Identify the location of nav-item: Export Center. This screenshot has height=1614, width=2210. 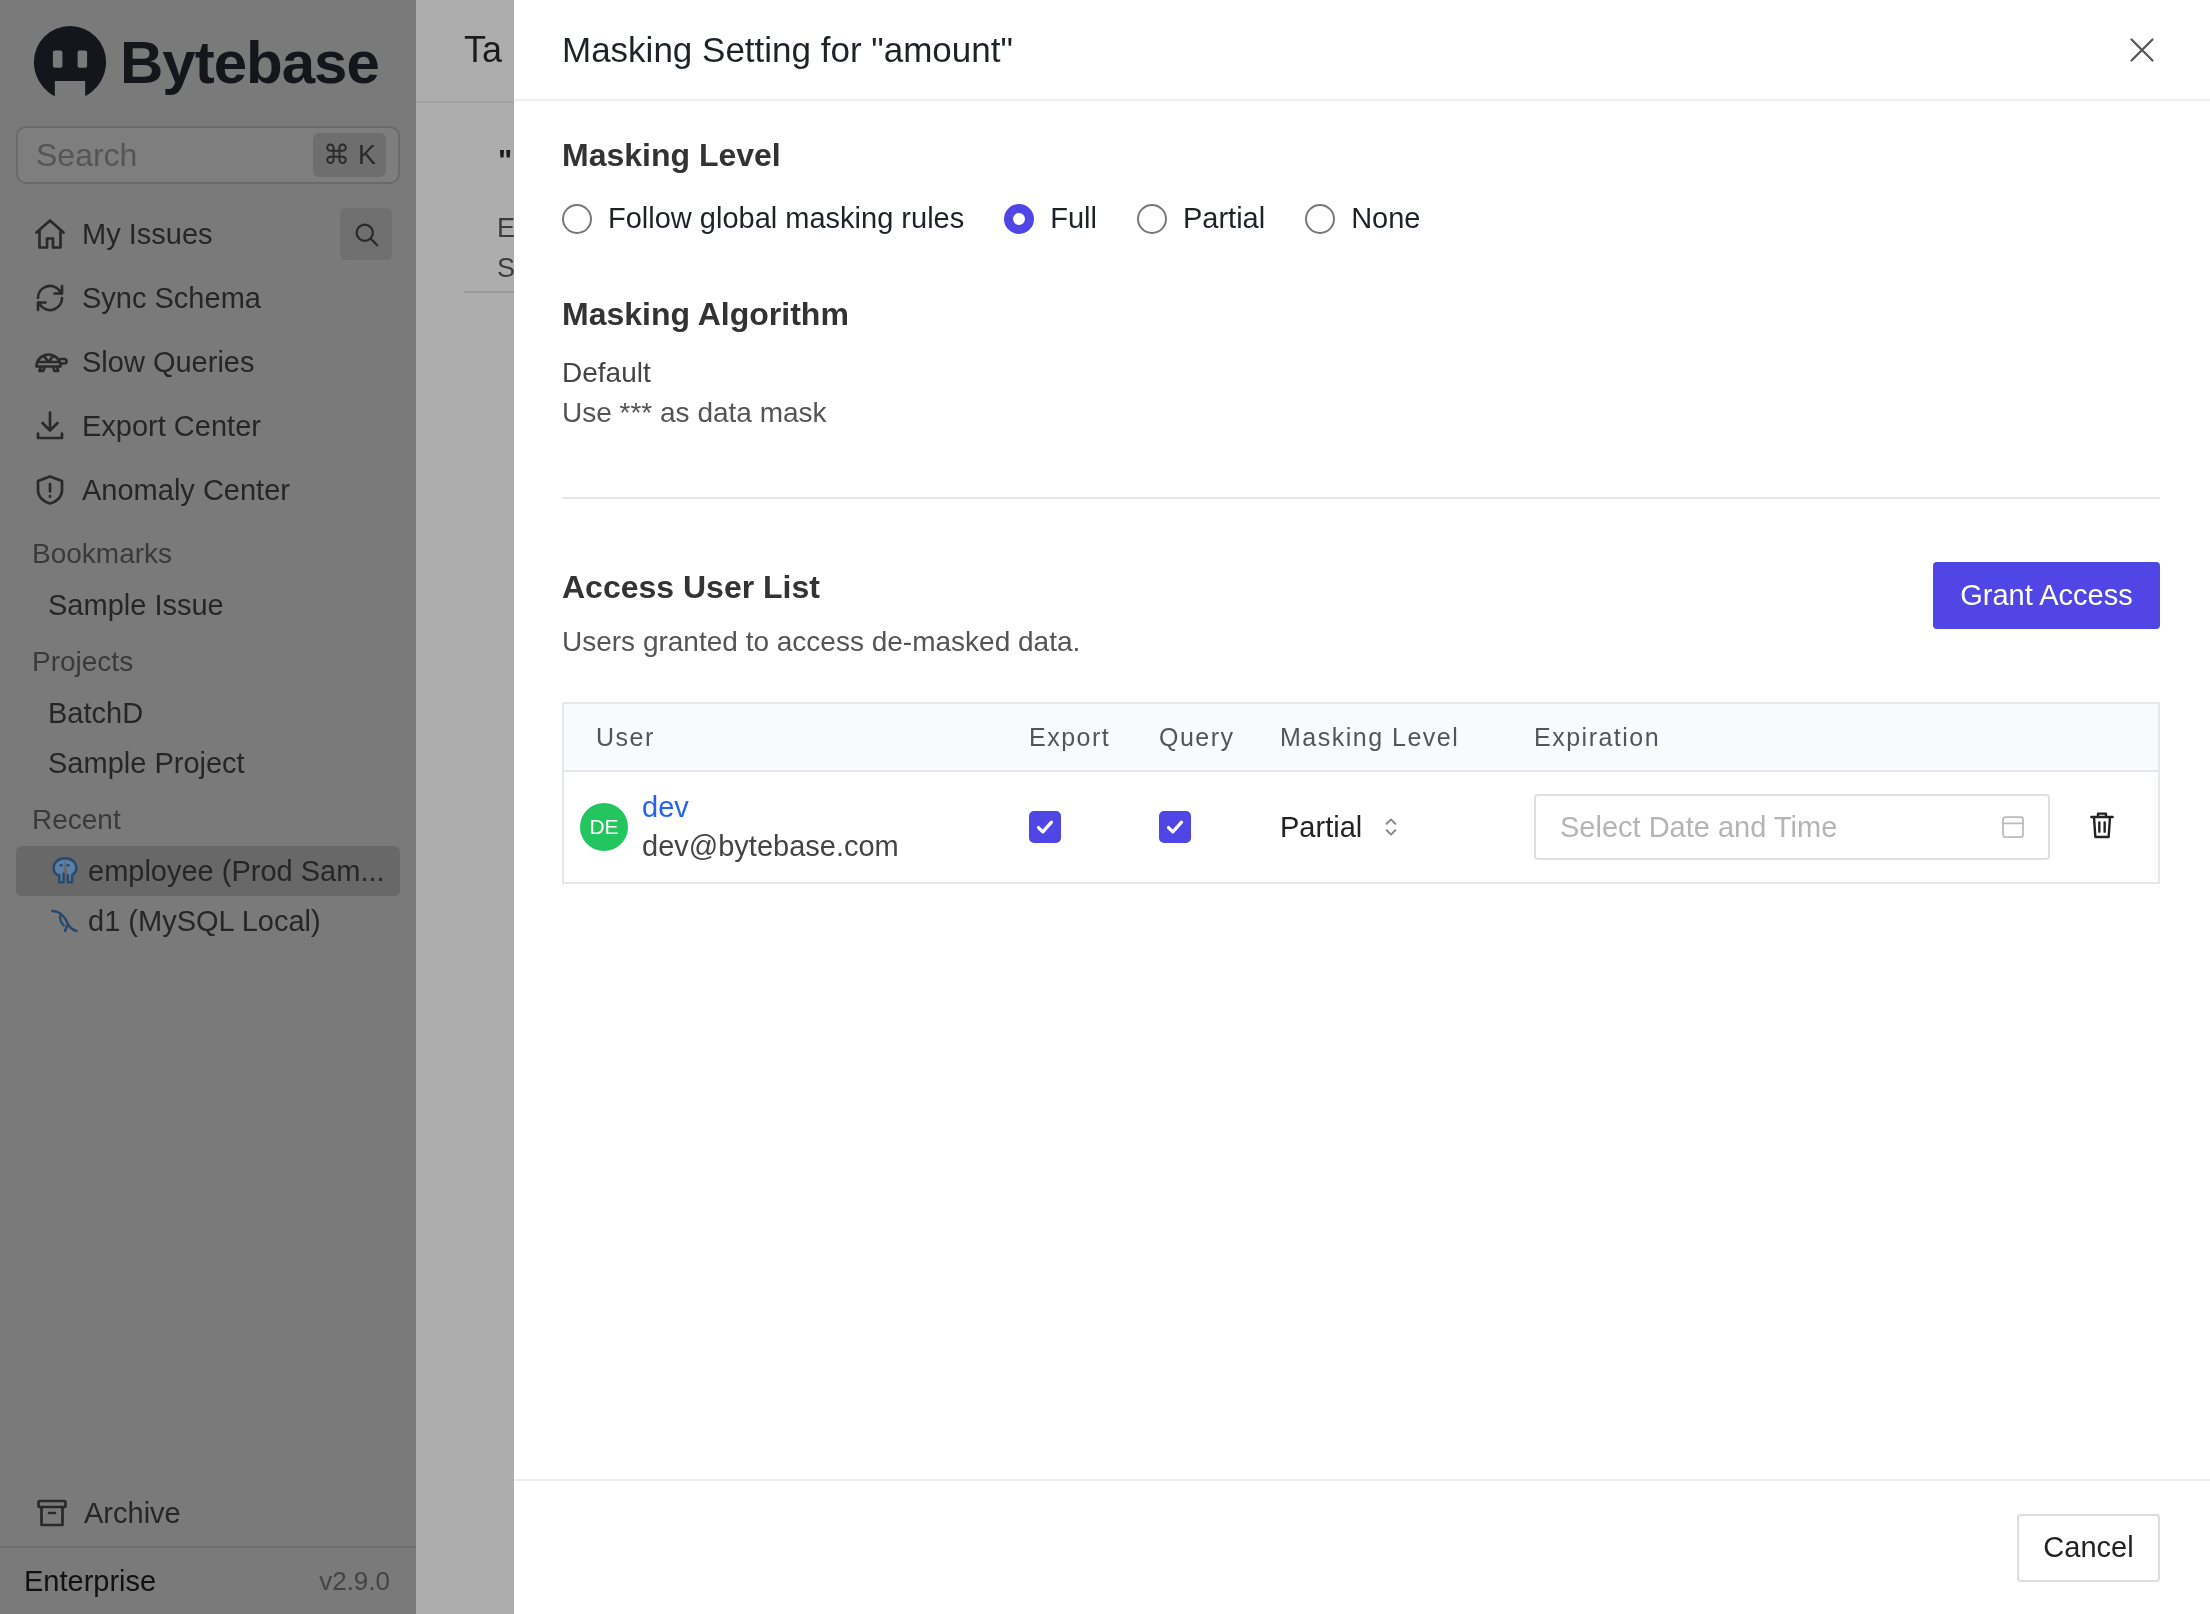
(241, 426).